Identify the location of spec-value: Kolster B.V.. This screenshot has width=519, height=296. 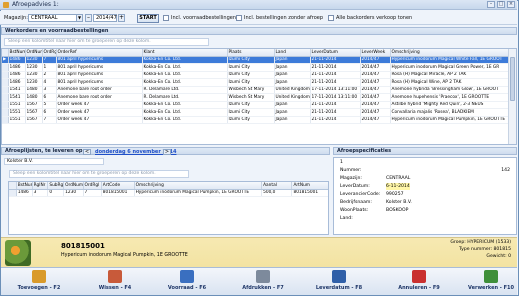
(399, 202).